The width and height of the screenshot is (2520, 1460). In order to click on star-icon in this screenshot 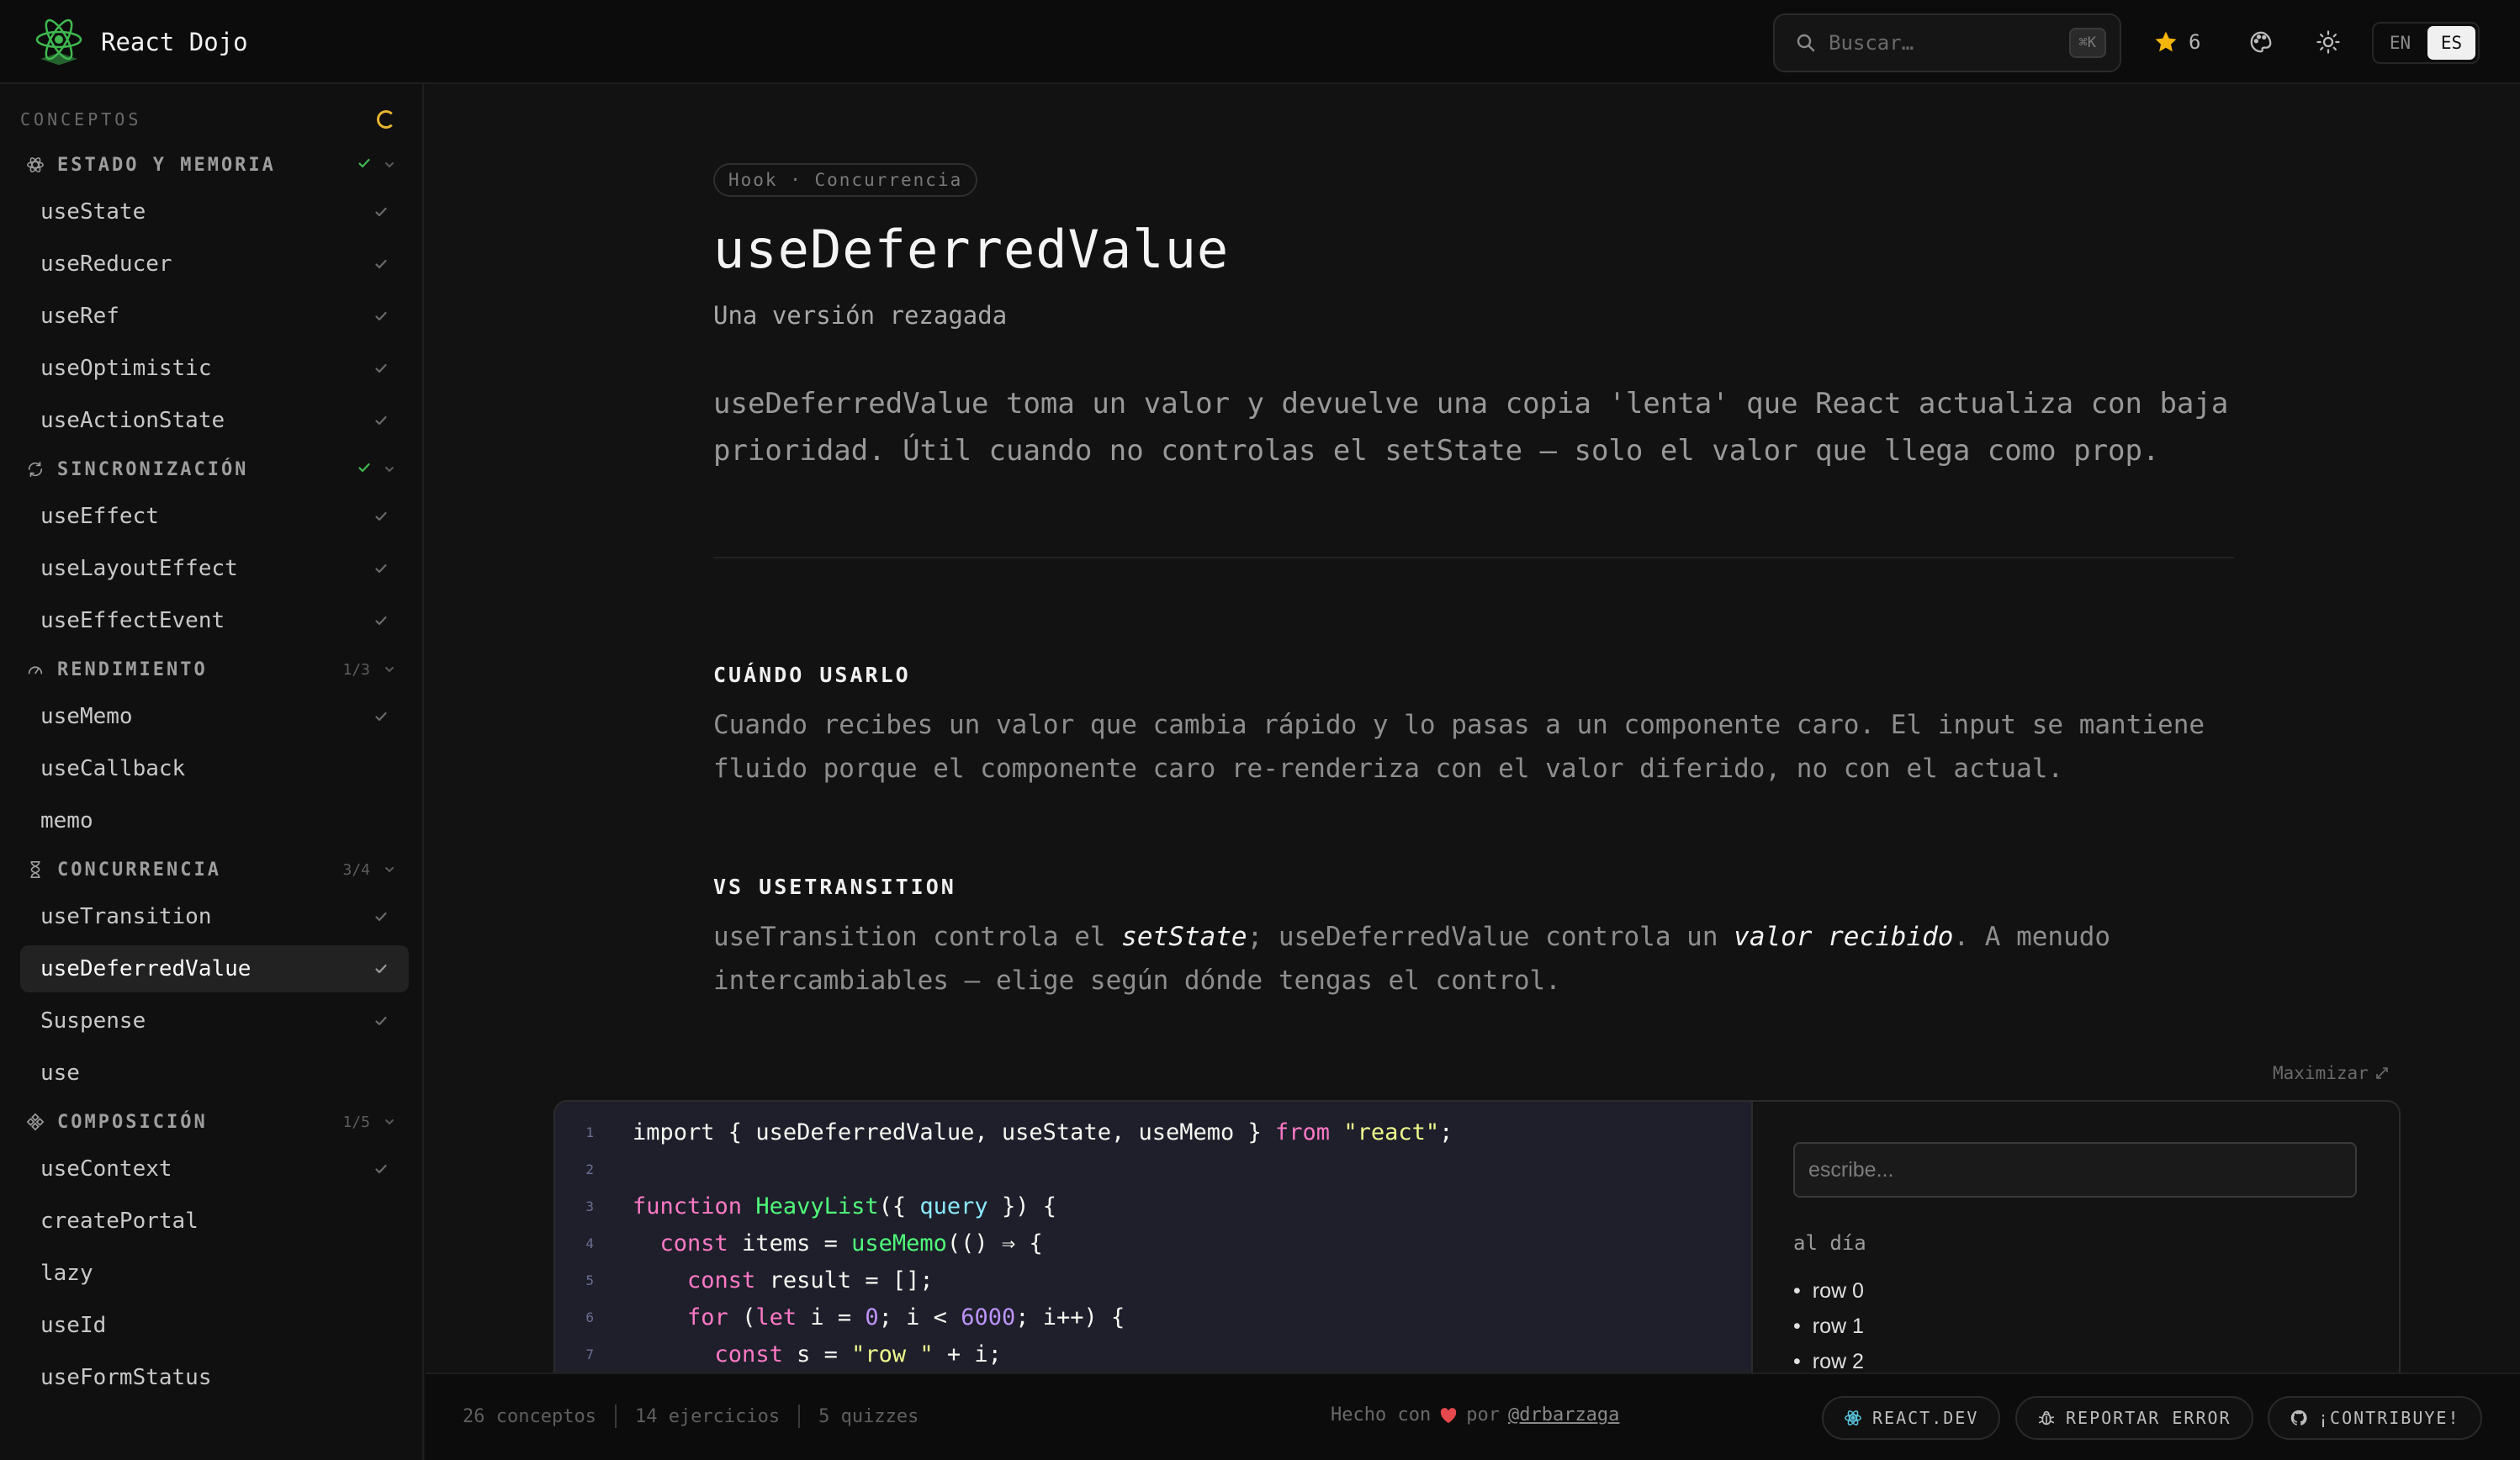, I will do `click(2166, 41)`.